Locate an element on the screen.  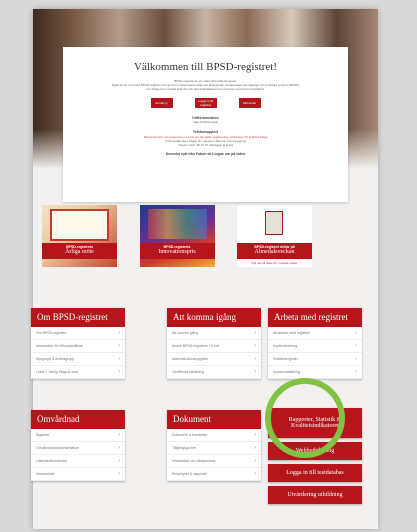
driftinfo-text: Inga driftstörningar is located at coordinates (205, 122).